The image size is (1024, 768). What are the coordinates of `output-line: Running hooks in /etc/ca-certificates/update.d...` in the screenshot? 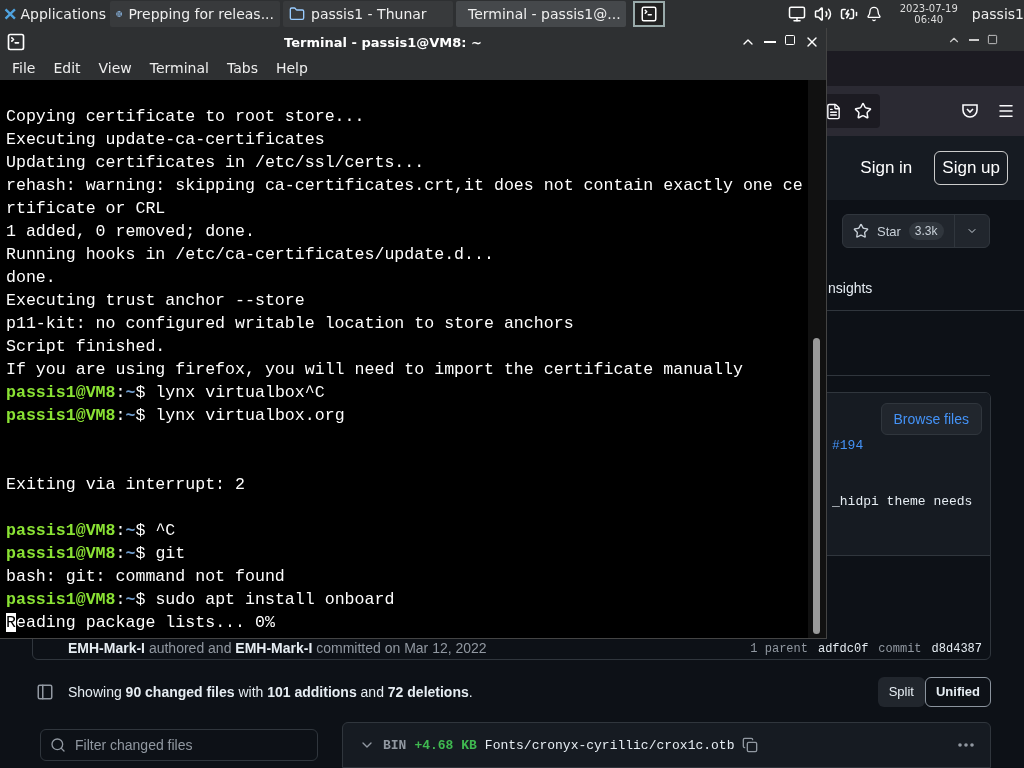 It's located at (250, 255).